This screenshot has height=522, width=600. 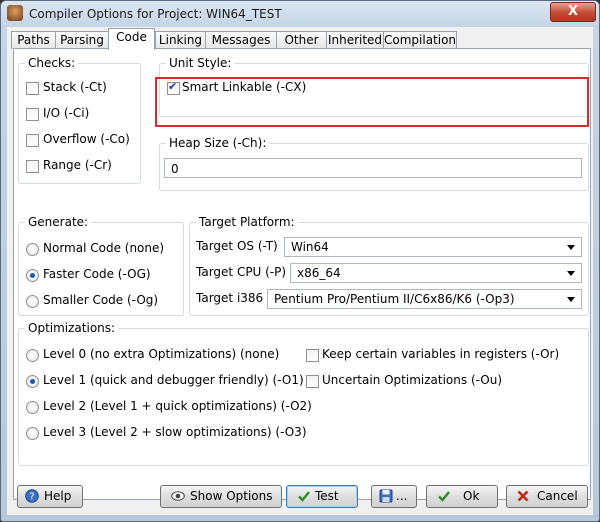 What do you see at coordinates (557, 496) in the screenshot?
I see `cancel-label: Cancel` at bounding box center [557, 496].